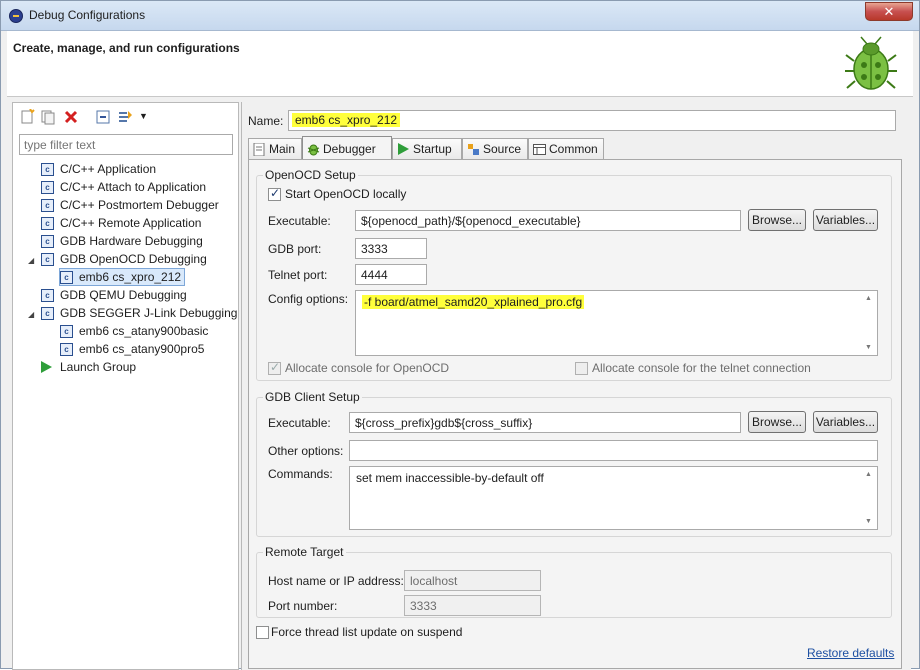 This screenshot has width=920, height=670. Describe the element at coordinates (869, 498) in the screenshot. I see `commands-scrollbar: ▲ ▼` at that location.